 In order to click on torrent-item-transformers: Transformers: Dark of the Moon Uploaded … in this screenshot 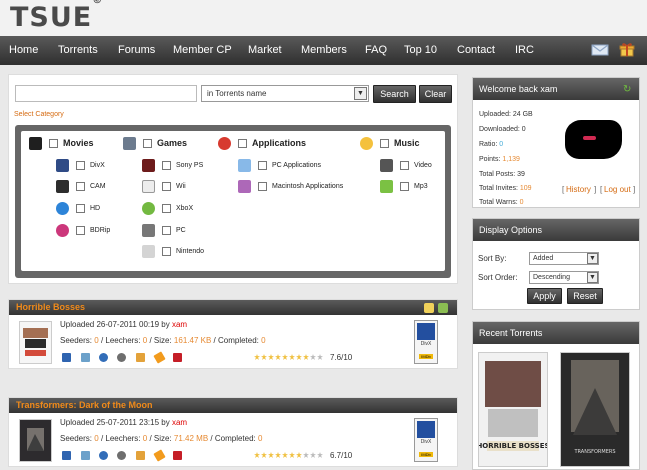, I will do `click(233, 432)`.